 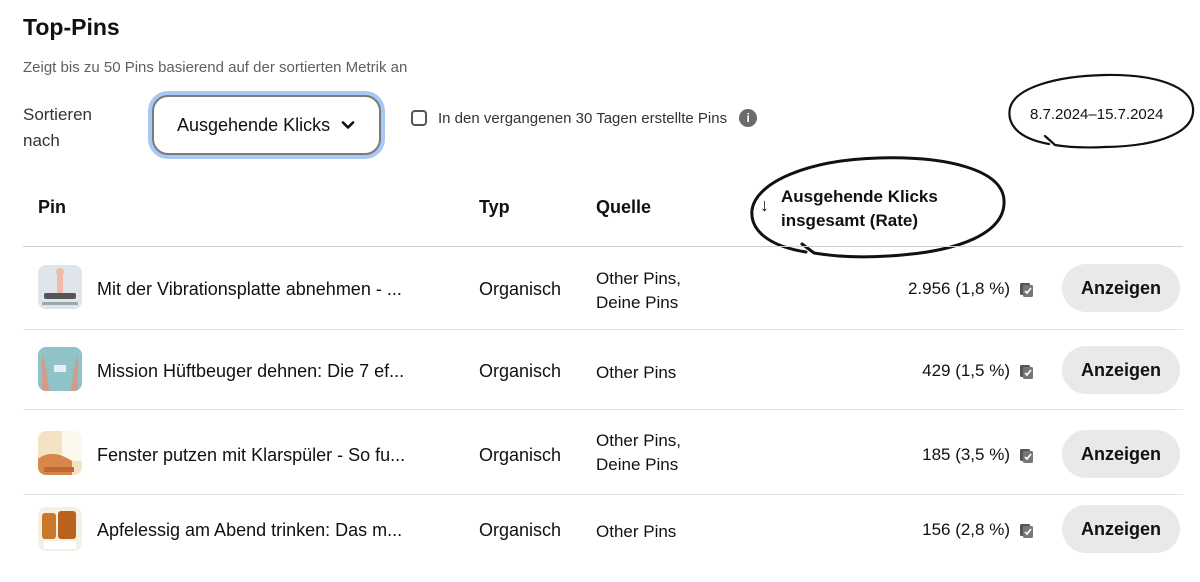 I want to click on arrow-down-icon: ↓, so click(x=764, y=205).